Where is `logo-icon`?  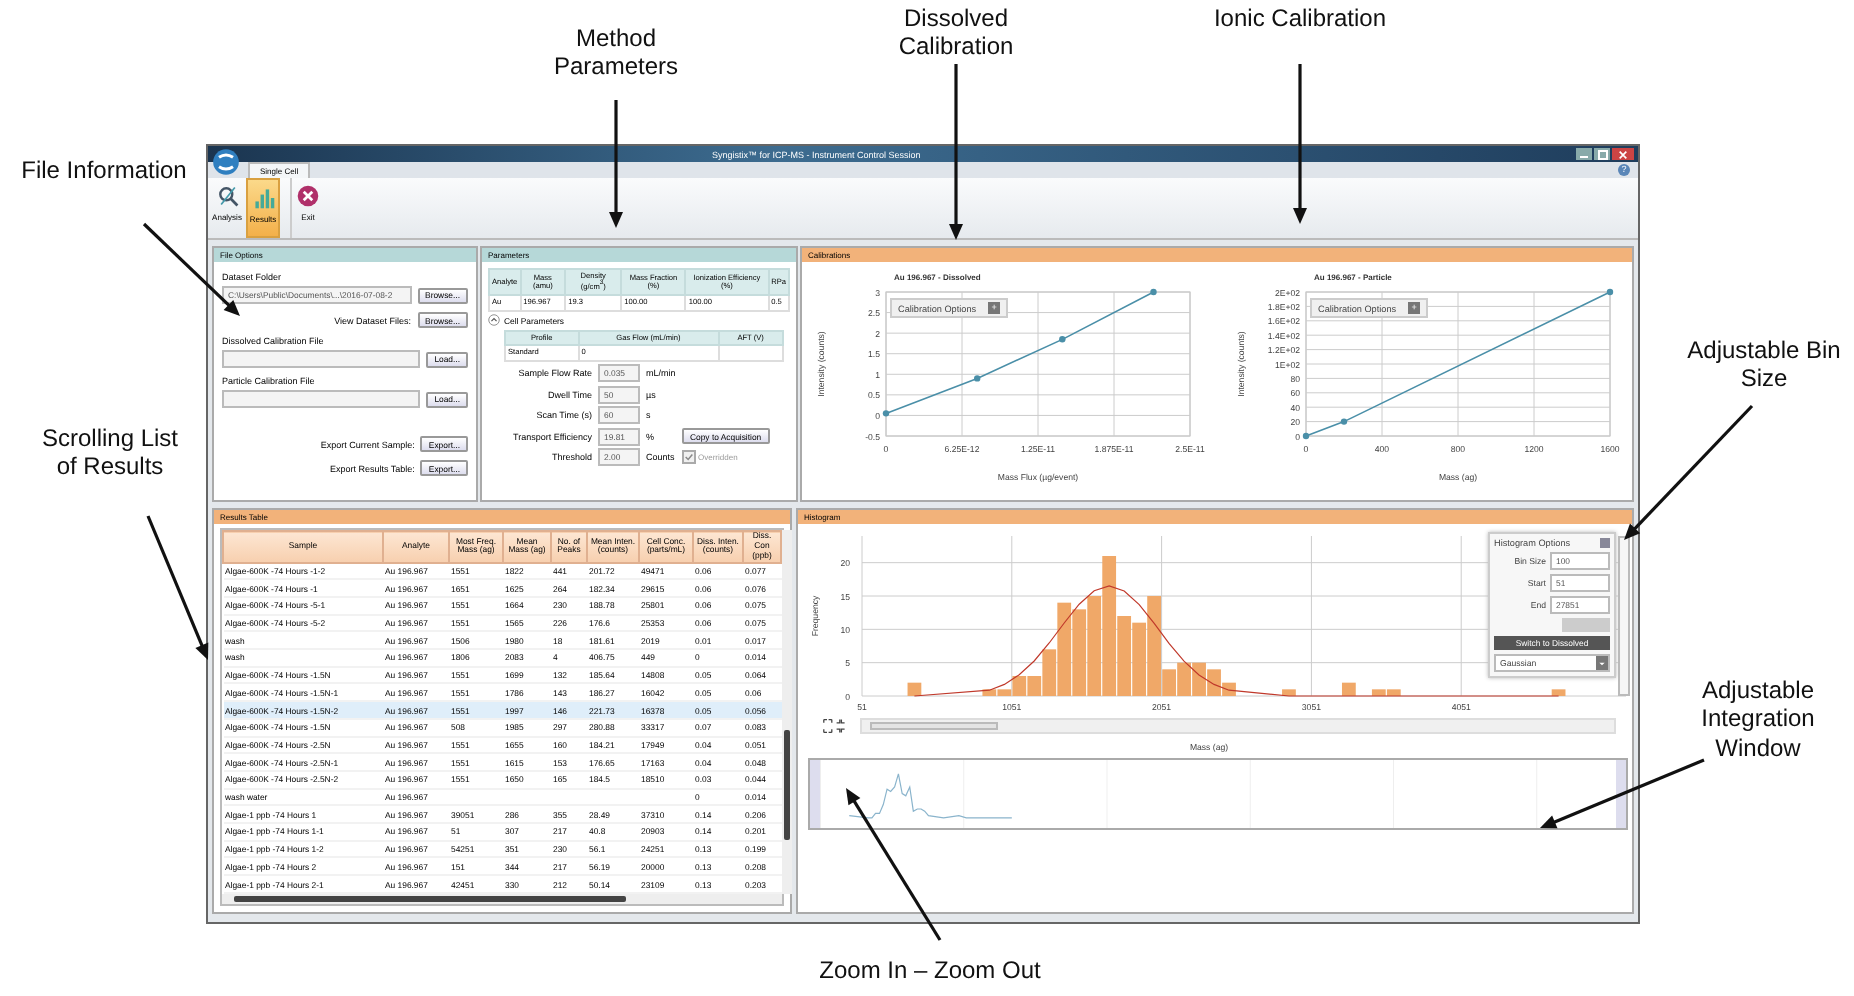 logo-icon is located at coordinates (226, 162).